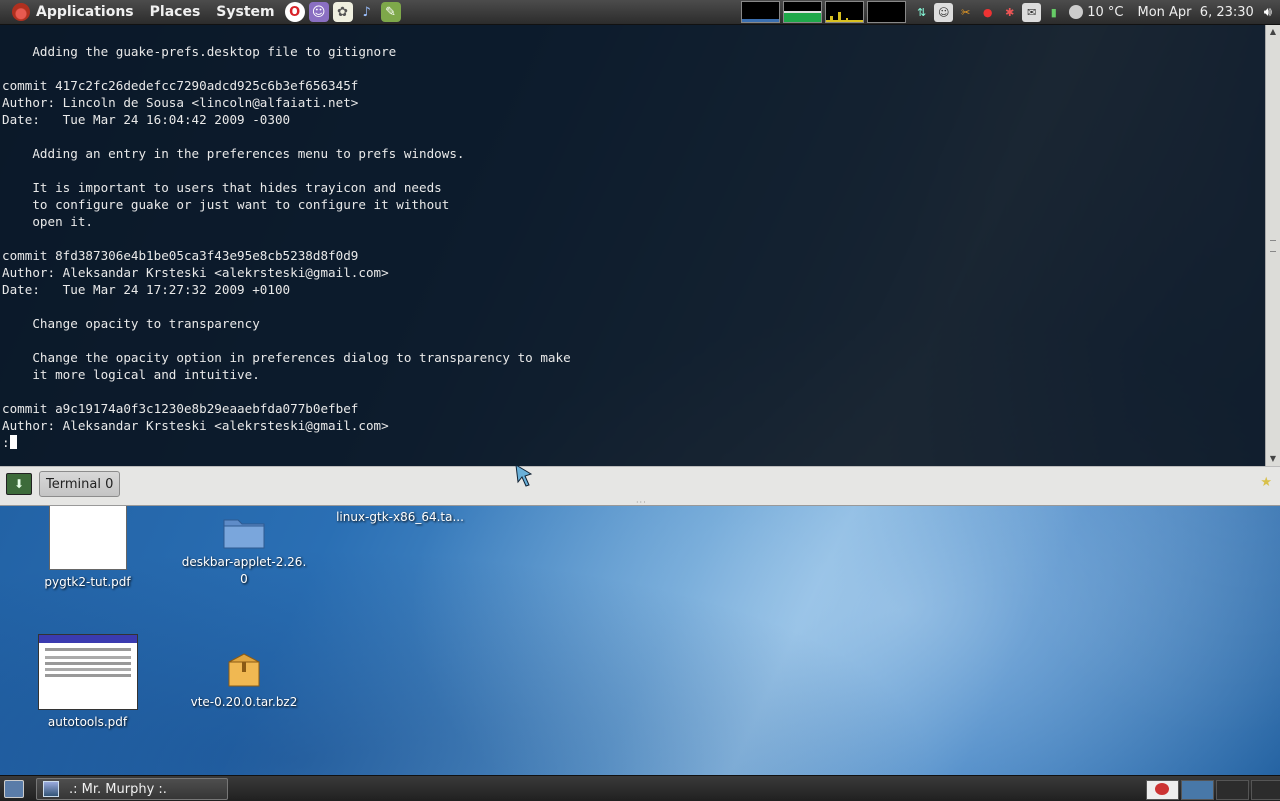 The image size is (1280, 801). I want to click on terminal-cursor, so click(13, 442).